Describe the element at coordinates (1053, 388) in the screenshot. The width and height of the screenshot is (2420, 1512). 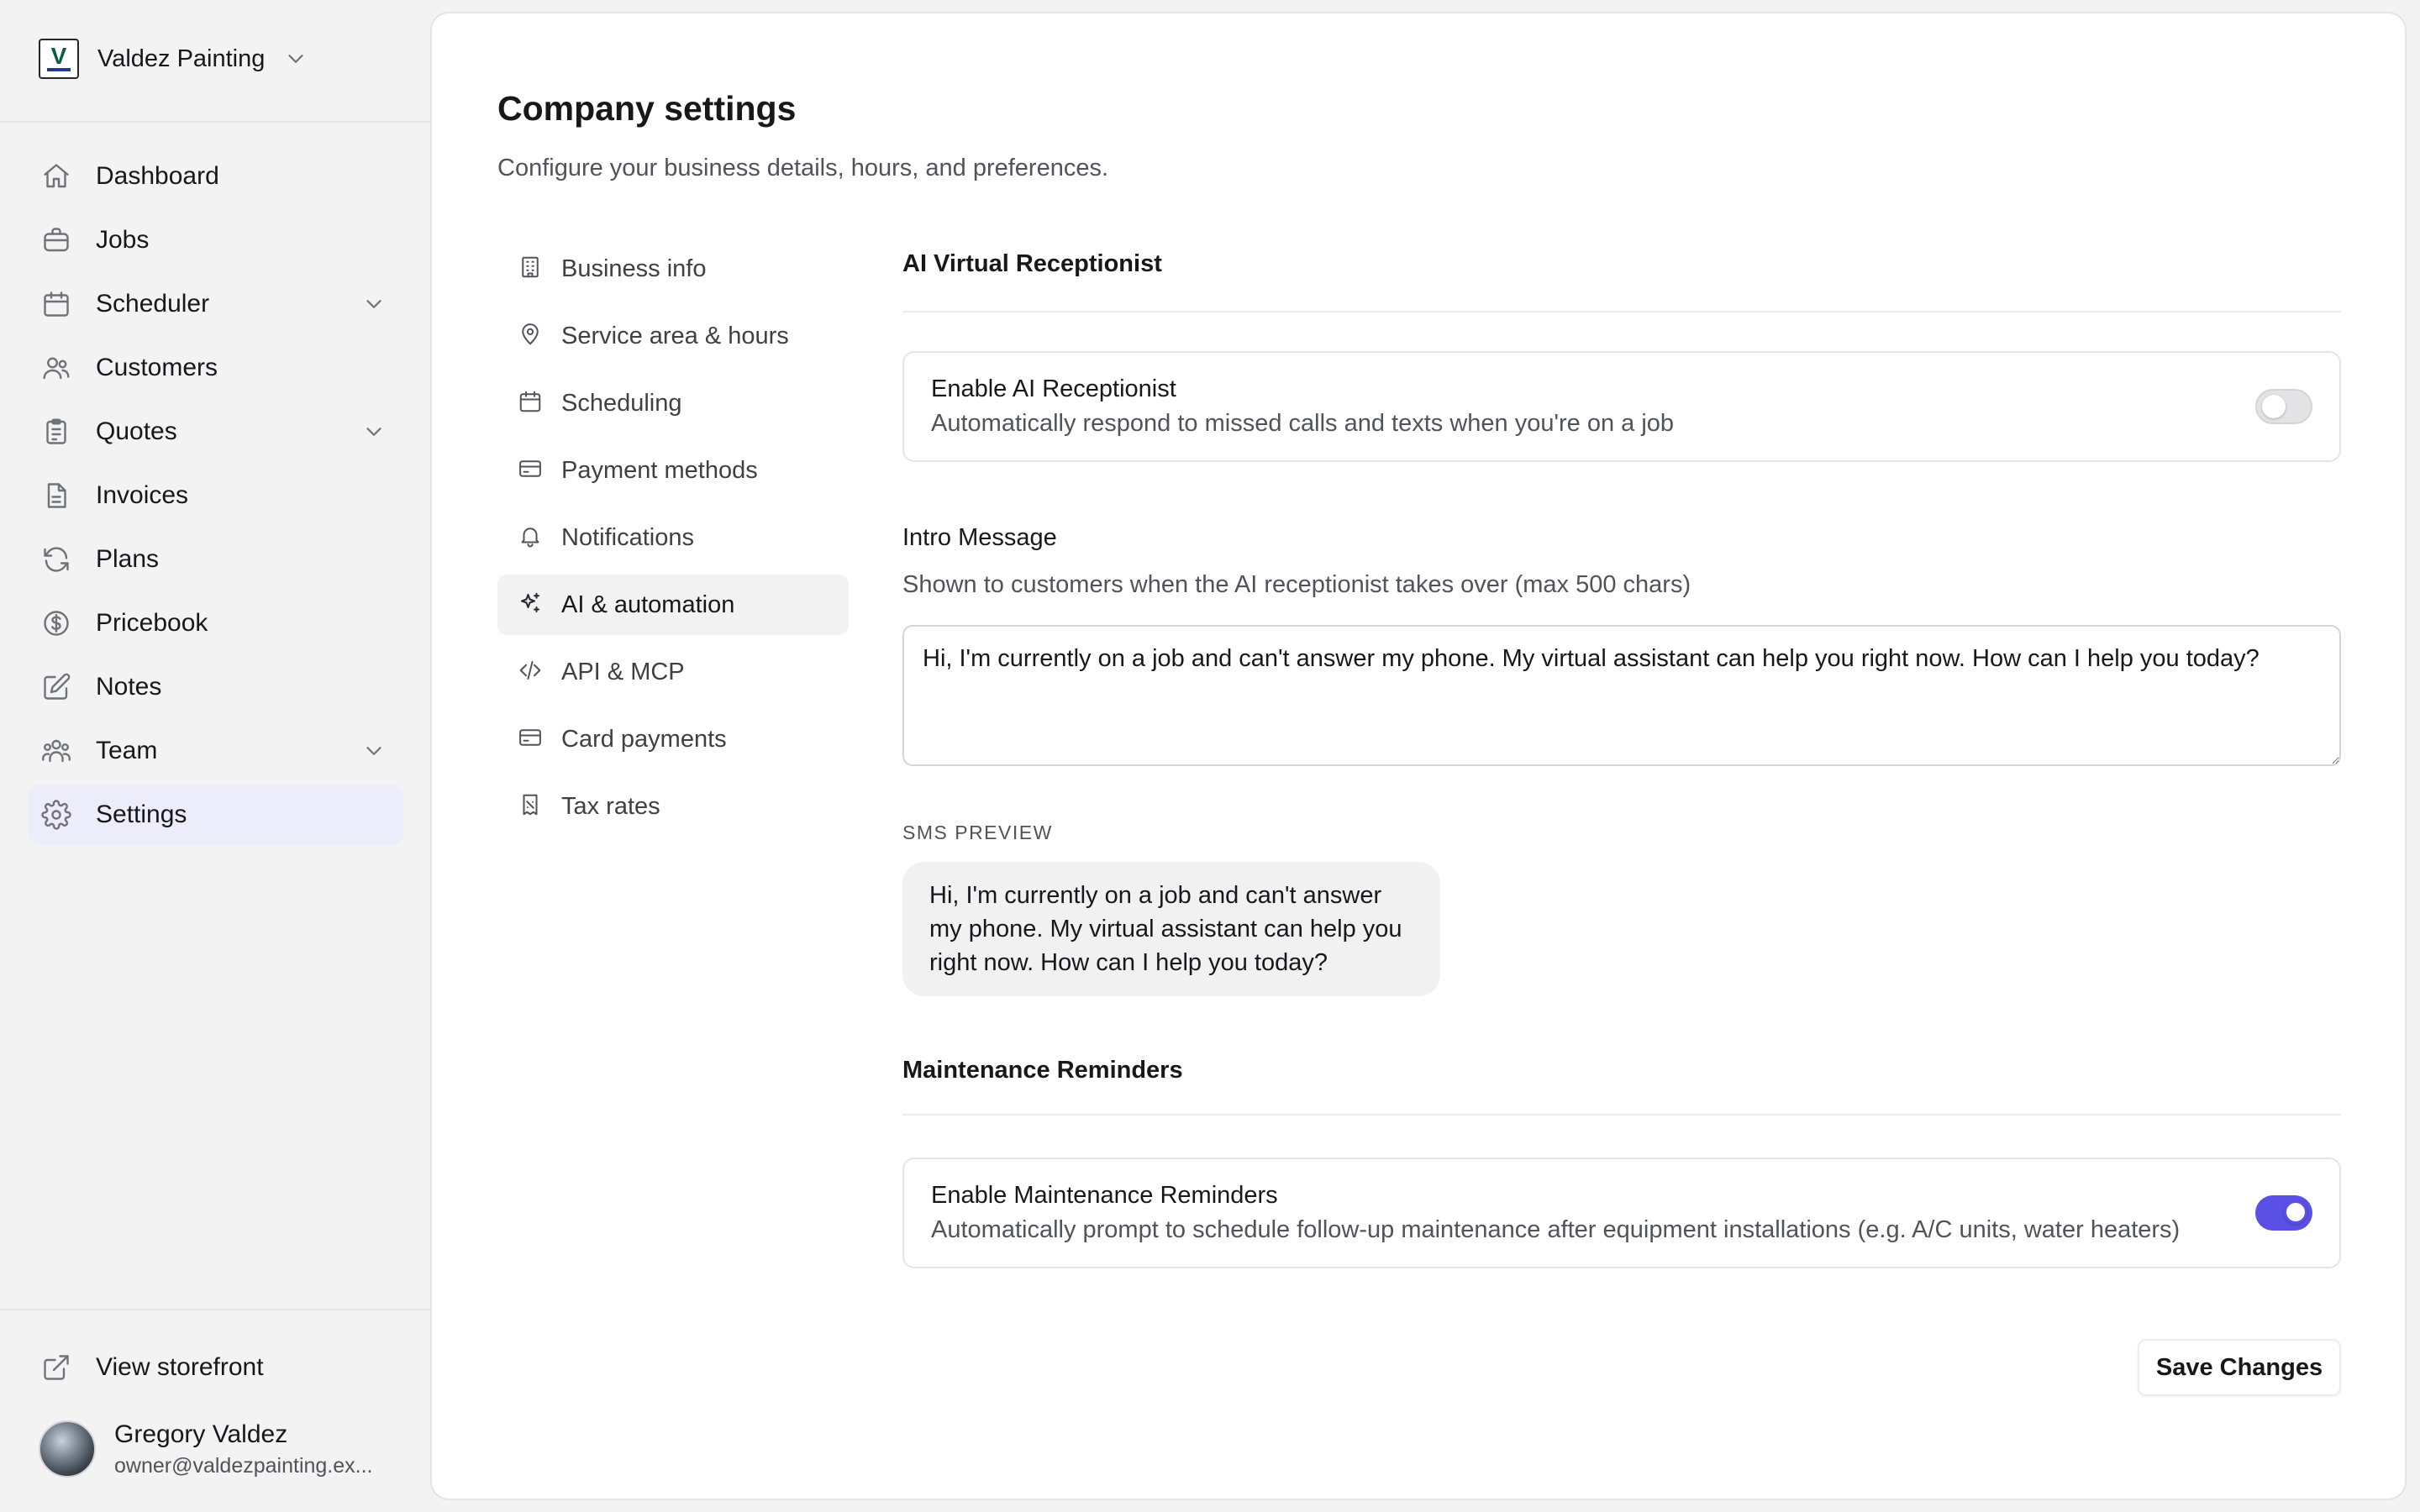
I see `ai-receptionist-toggle-title: Enable AI Receptionist` at that location.